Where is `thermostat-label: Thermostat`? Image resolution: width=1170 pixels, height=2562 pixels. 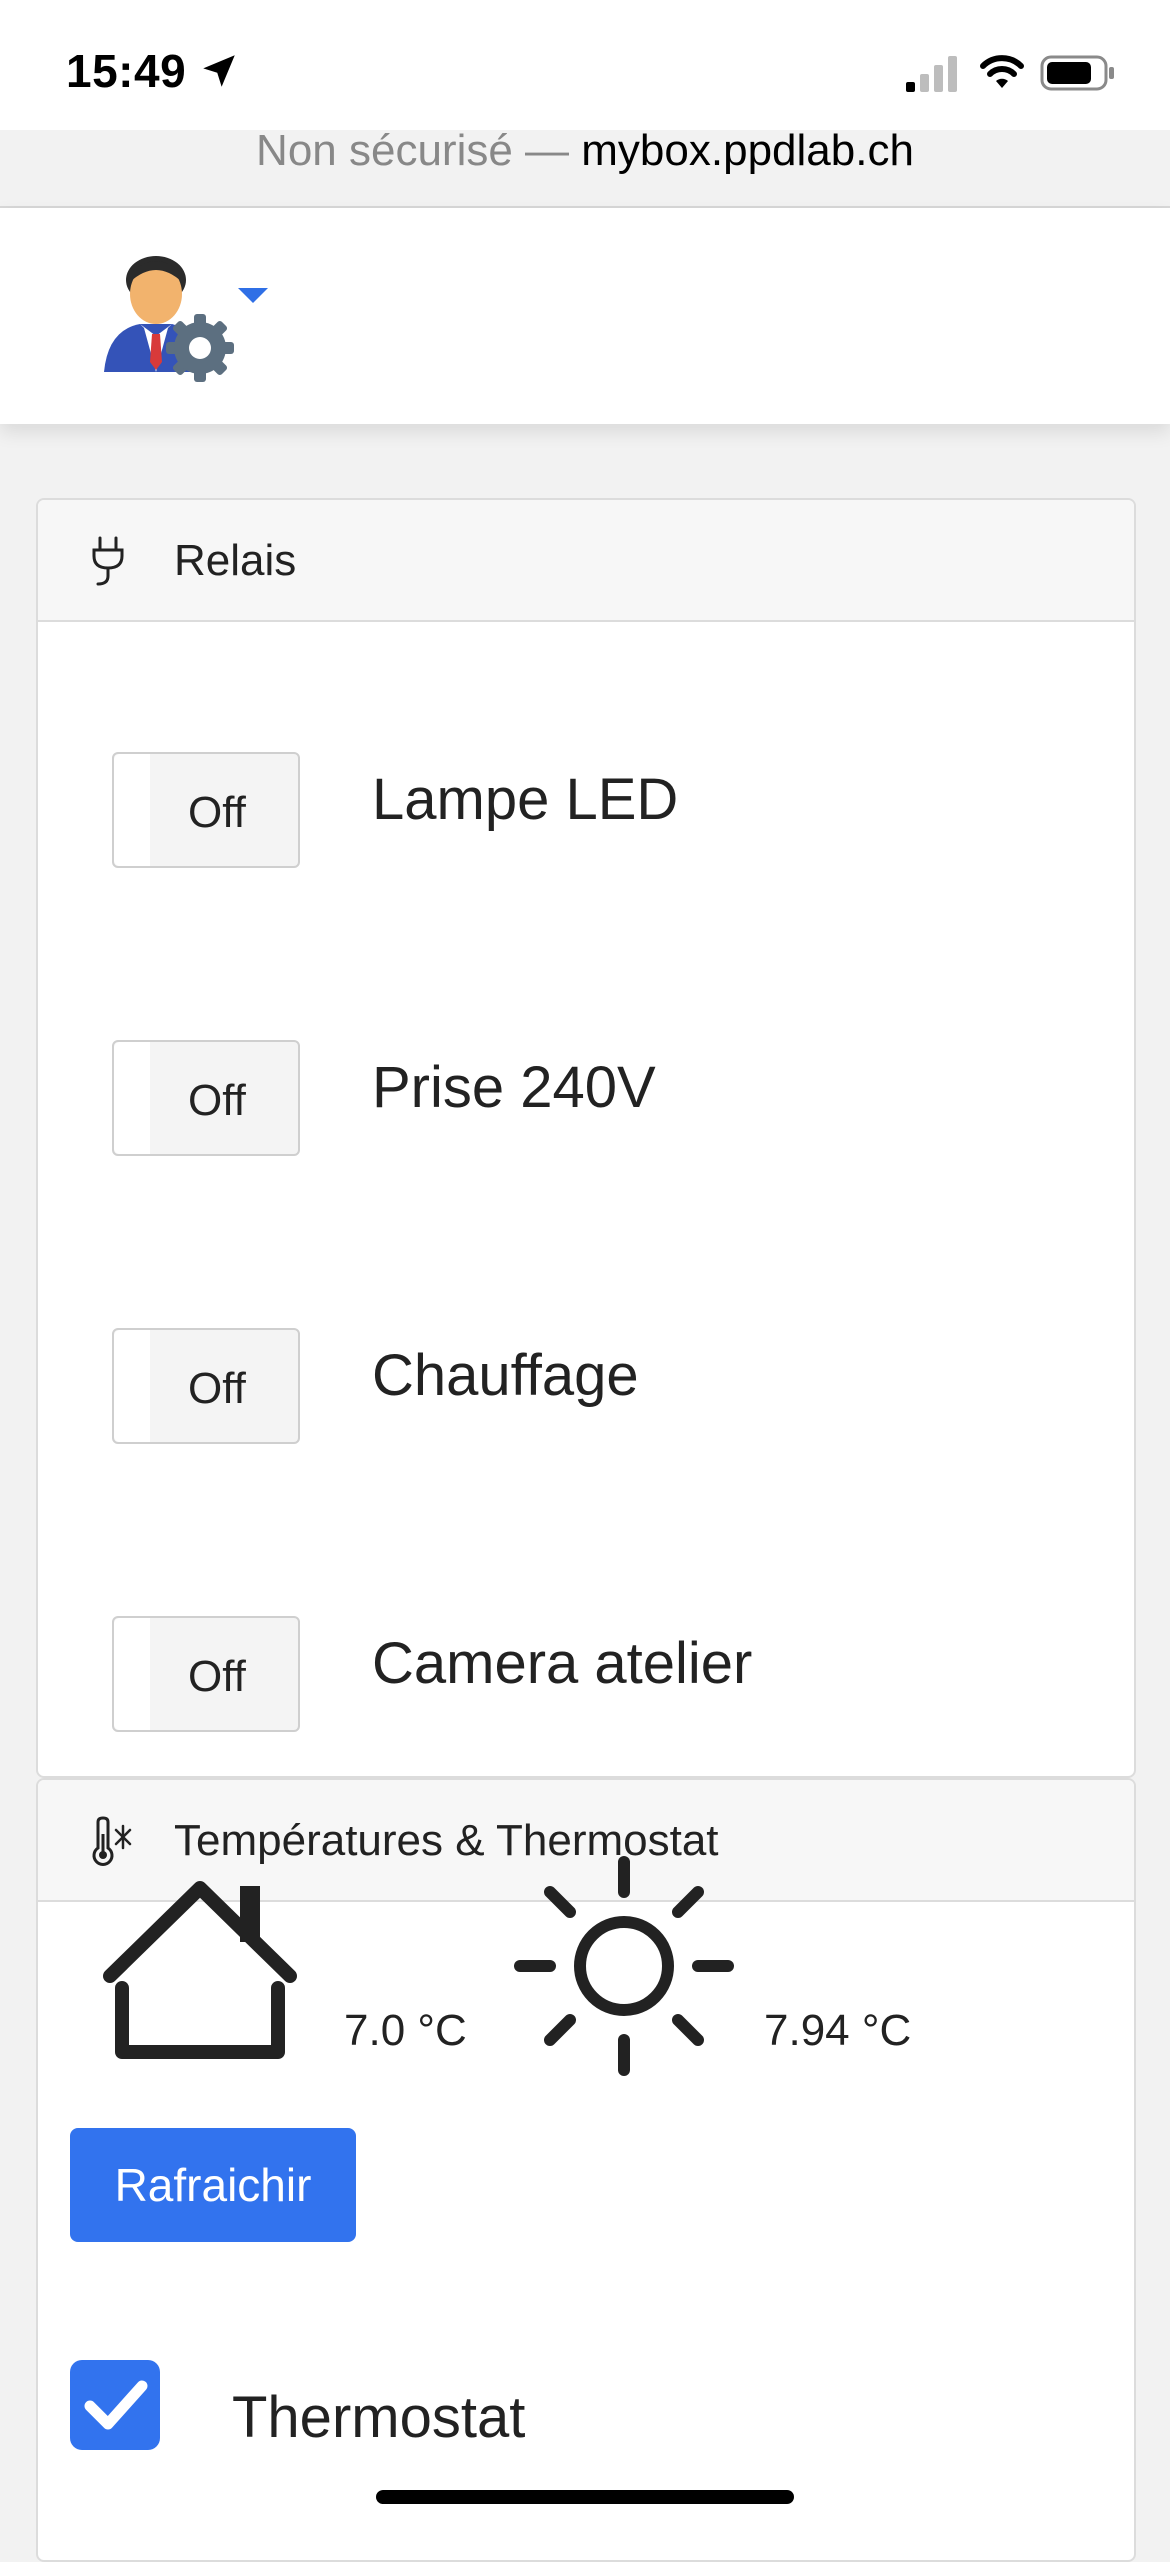
thermostat-label: Thermostat is located at coordinates (379, 2417).